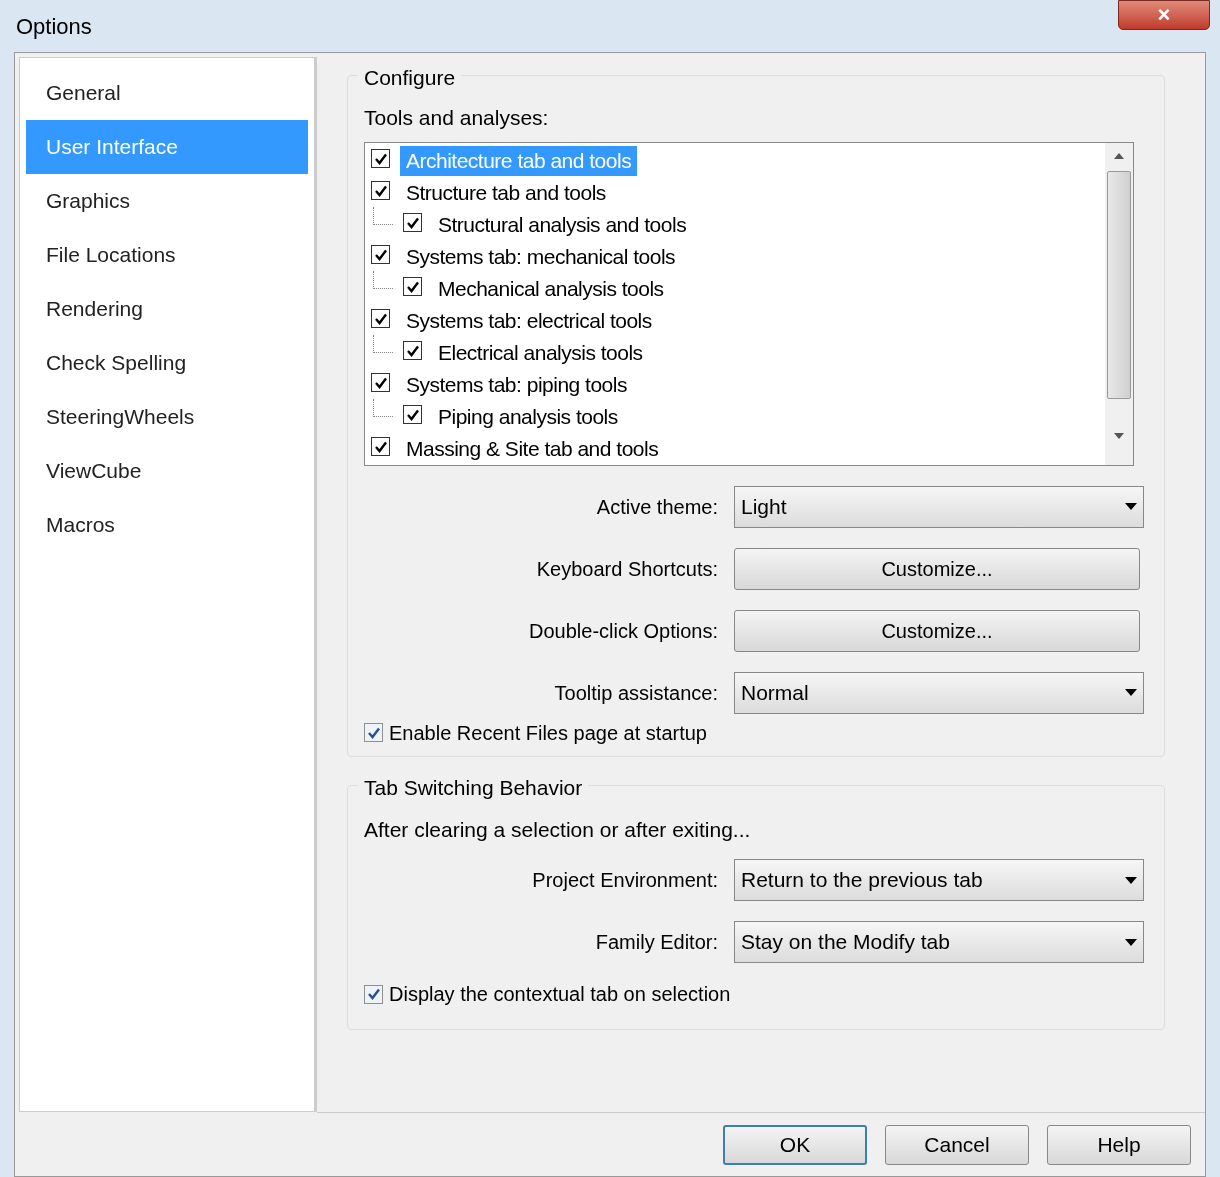  Describe the element at coordinates (560, 994) in the screenshot. I see `checkbox-label: Display the contextual tab on selection` at that location.